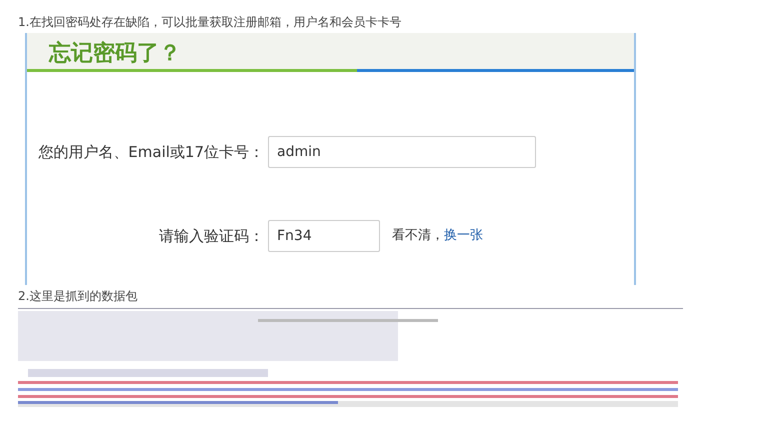 The image size is (765, 439). I want to click on input-field: admin, so click(402, 152).